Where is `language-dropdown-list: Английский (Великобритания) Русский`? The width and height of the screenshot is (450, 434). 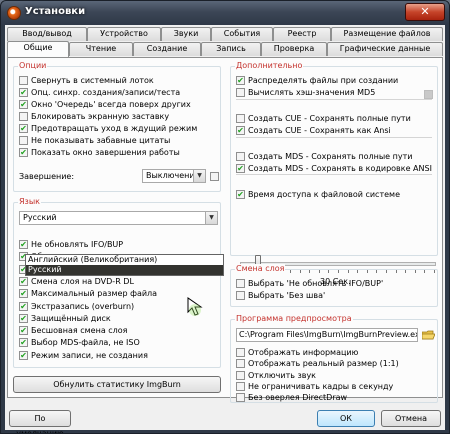 language-dropdown-list: Английский (Великобритания) Русский is located at coordinates (124, 265).